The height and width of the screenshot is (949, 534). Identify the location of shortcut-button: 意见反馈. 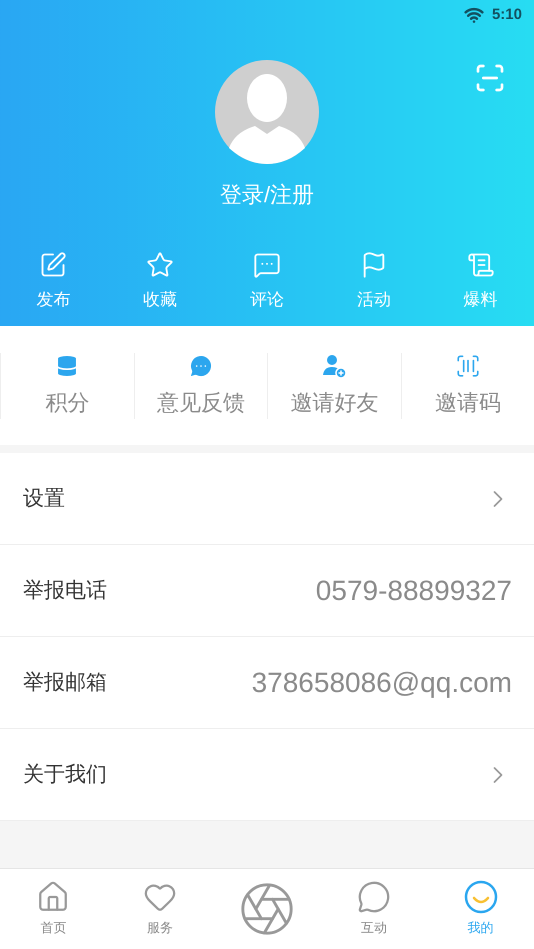
(200, 385).